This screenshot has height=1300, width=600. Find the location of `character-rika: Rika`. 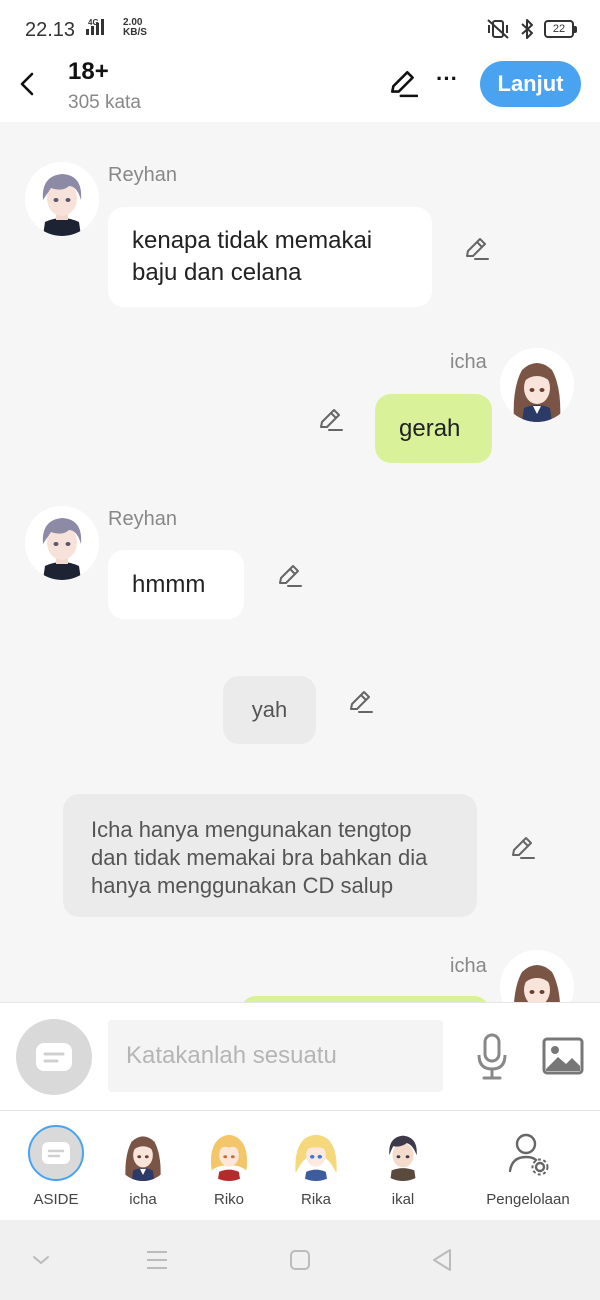

character-rika: Rika is located at coordinates (316, 1166).